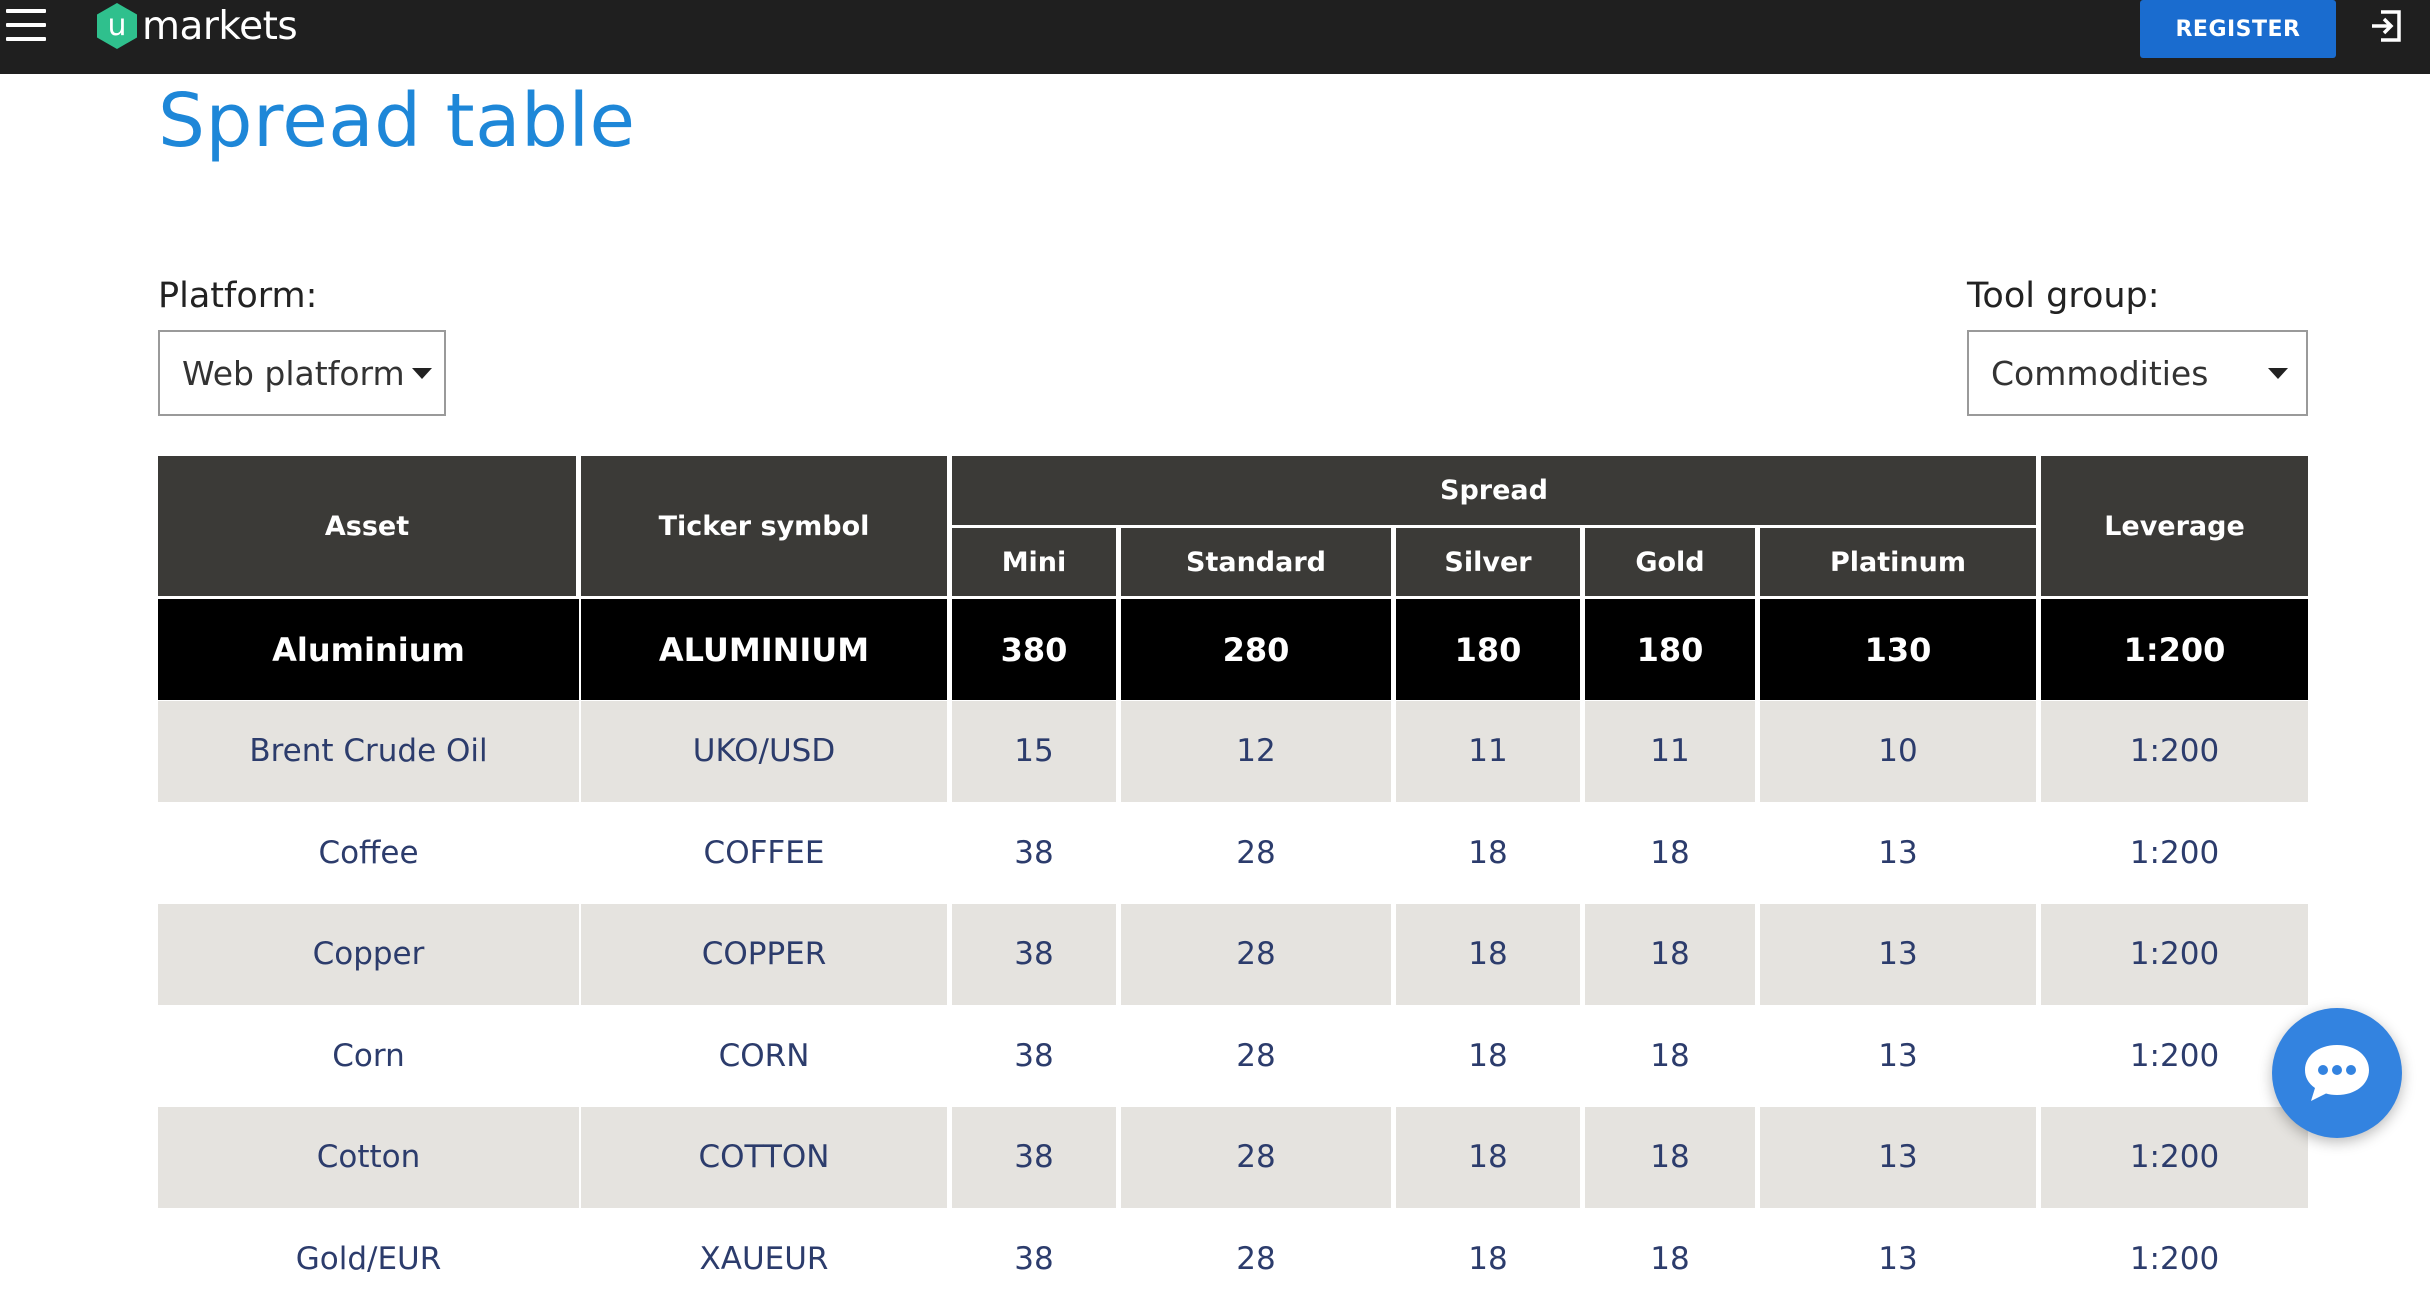  What do you see at coordinates (1215, 37) in the screenshot?
I see `top-navigation-bar: u markets REGISTER` at bounding box center [1215, 37].